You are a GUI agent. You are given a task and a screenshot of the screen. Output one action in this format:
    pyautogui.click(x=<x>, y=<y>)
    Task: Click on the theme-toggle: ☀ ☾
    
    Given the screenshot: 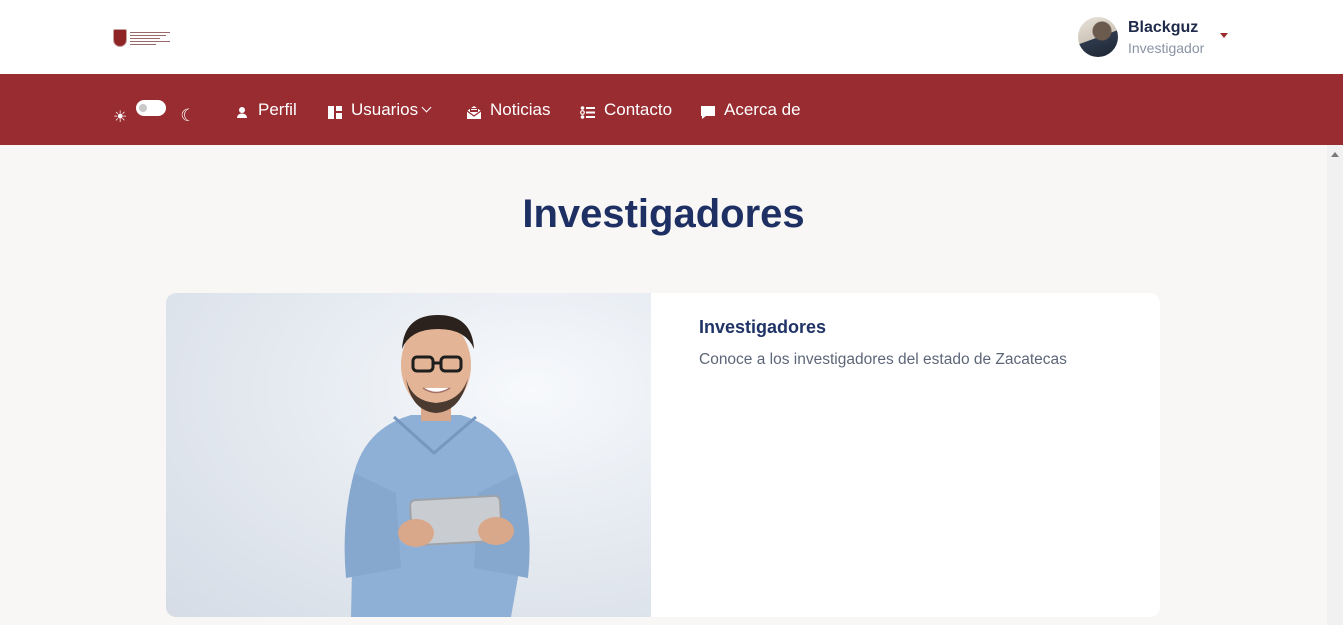 What is the action you would take?
    pyautogui.click(x=154, y=112)
    